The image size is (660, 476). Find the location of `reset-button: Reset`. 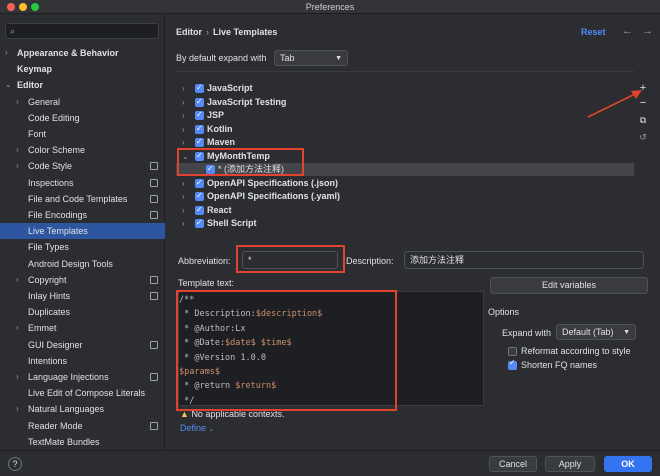

reset-button: Reset is located at coordinates (593, 32).